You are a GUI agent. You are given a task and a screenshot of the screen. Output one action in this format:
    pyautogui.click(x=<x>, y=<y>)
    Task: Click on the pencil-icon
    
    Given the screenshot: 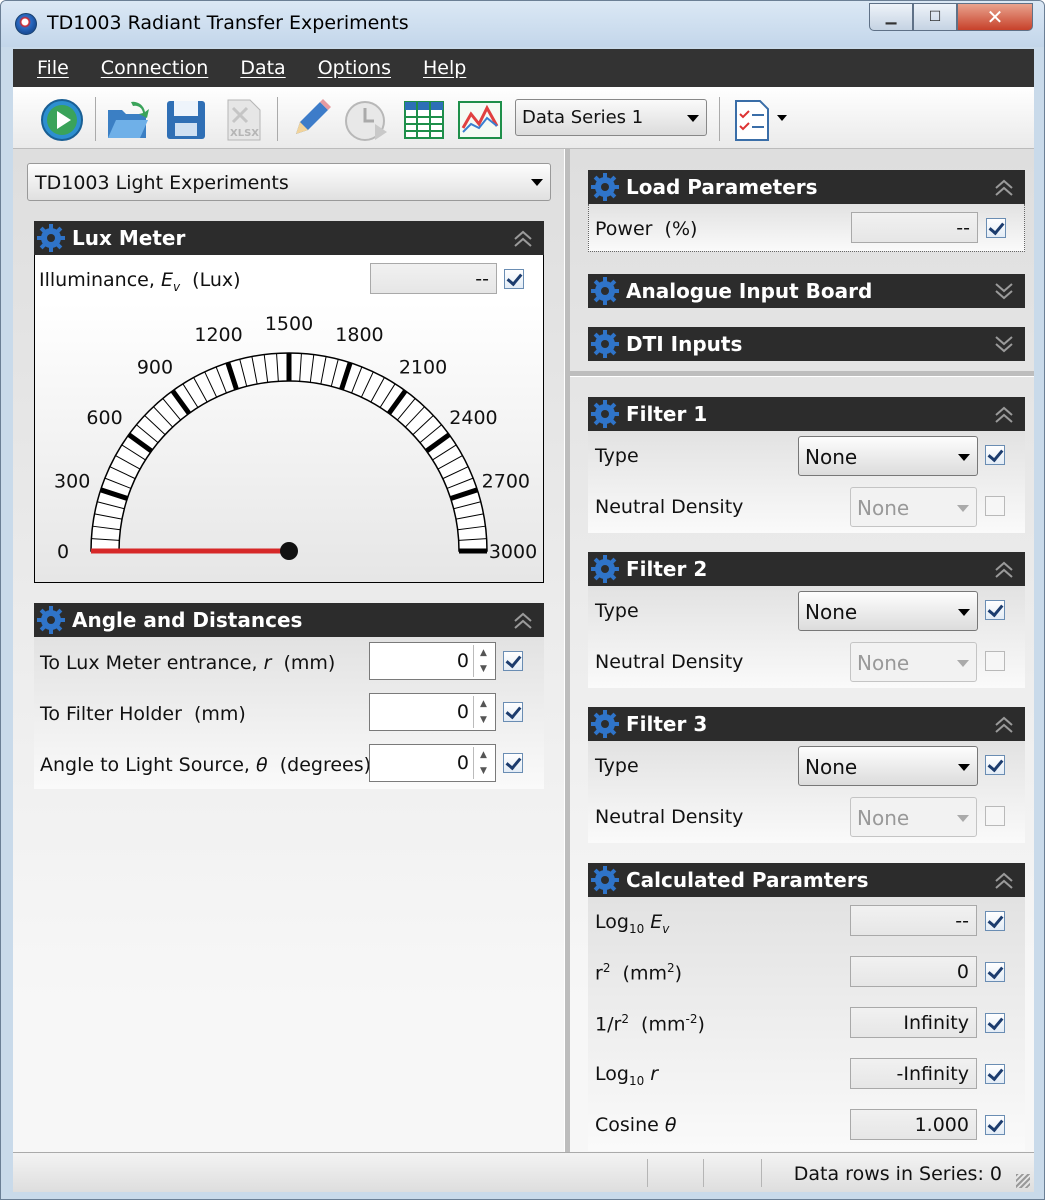 What is the action you would take?
    pyautogui.click(x=313, y=116)
    